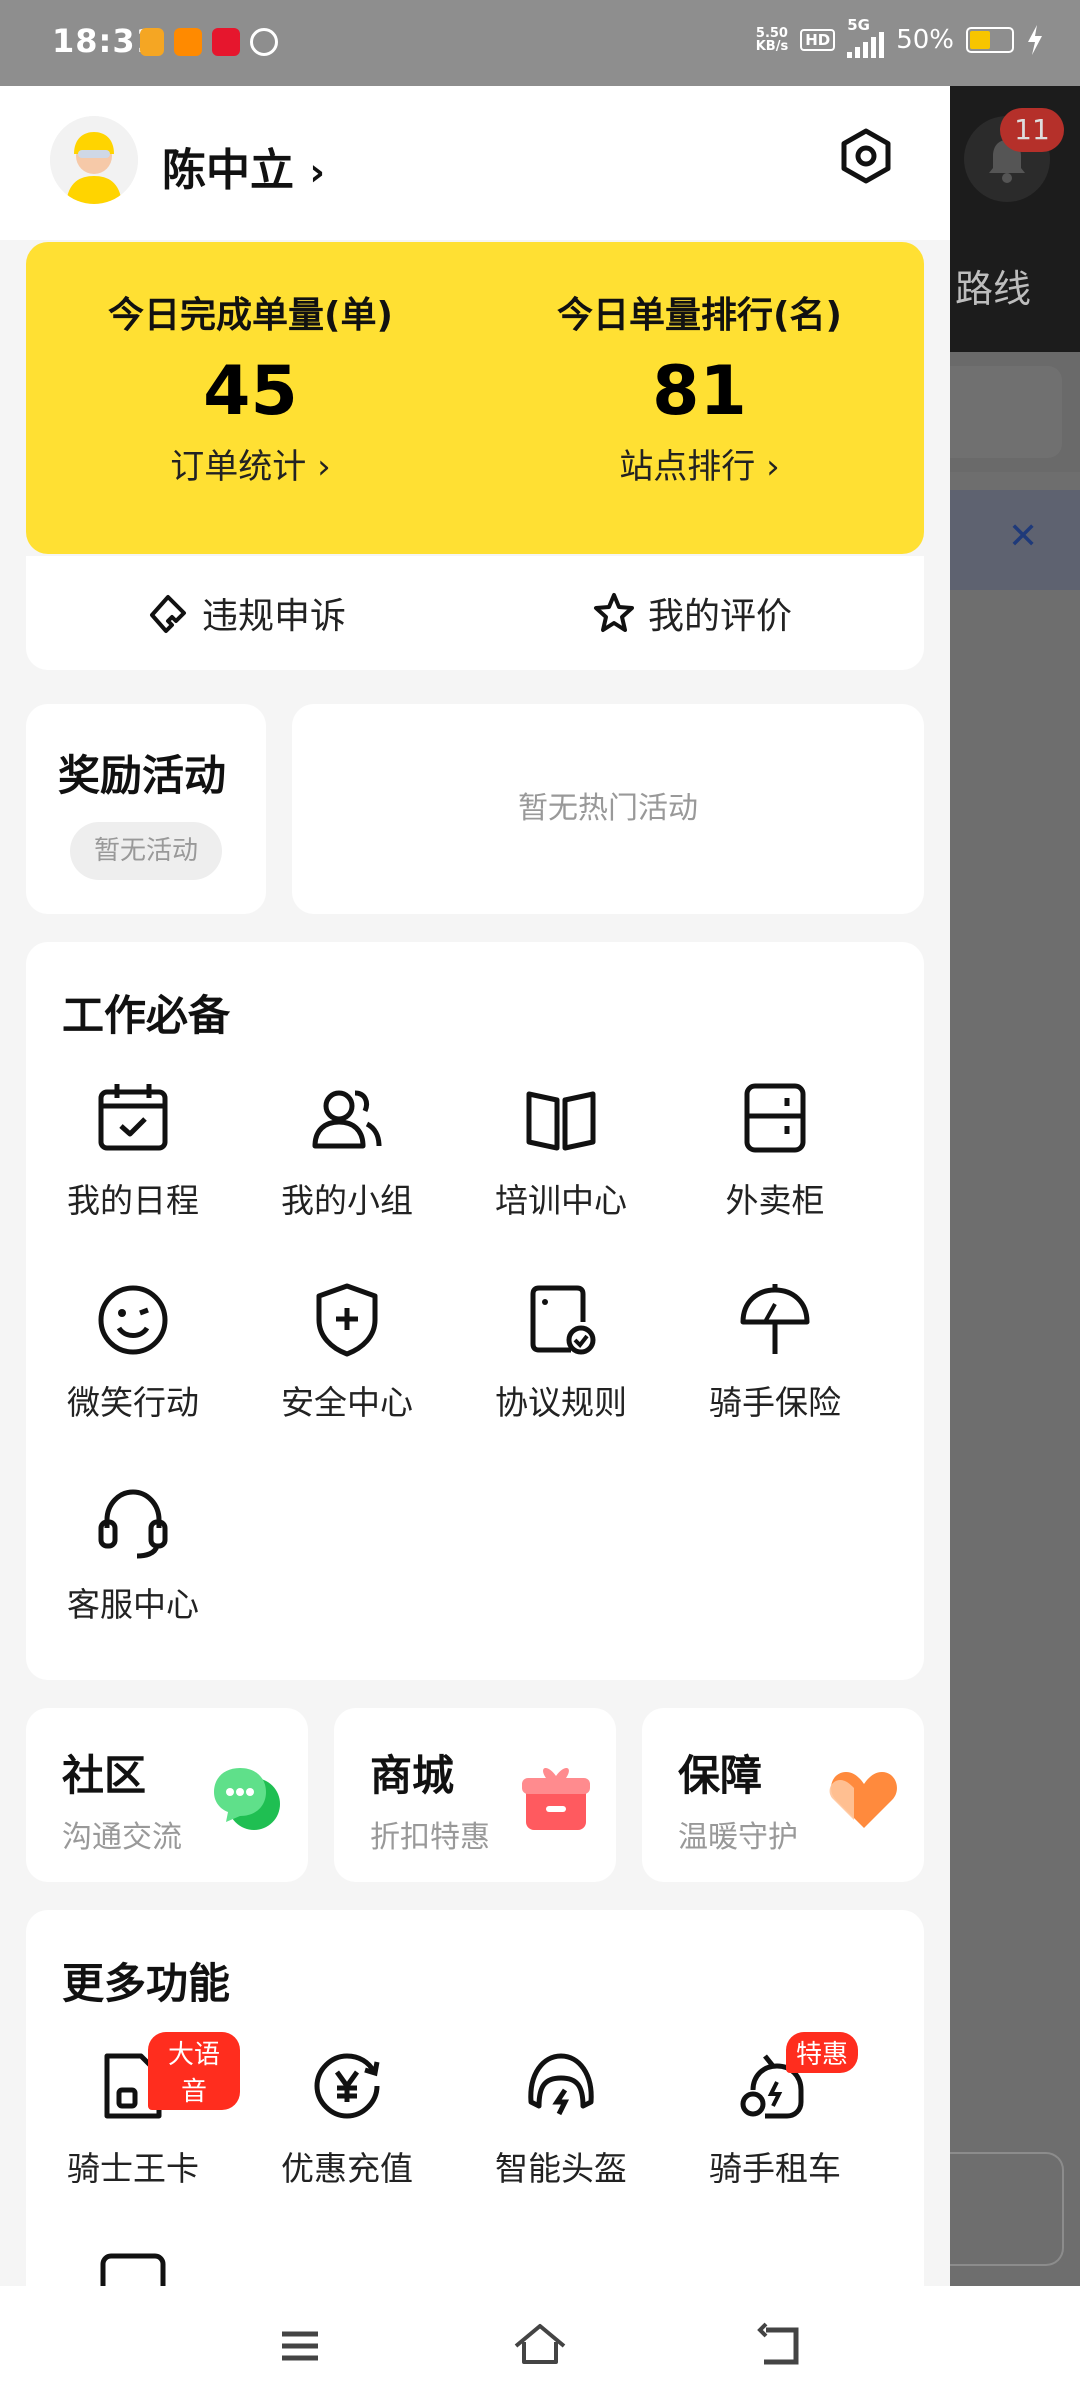 The image size is (1080, 2408). Describe the element at coordinates (1015, 412) in the screenshot. I see `background-search-row` at that location.